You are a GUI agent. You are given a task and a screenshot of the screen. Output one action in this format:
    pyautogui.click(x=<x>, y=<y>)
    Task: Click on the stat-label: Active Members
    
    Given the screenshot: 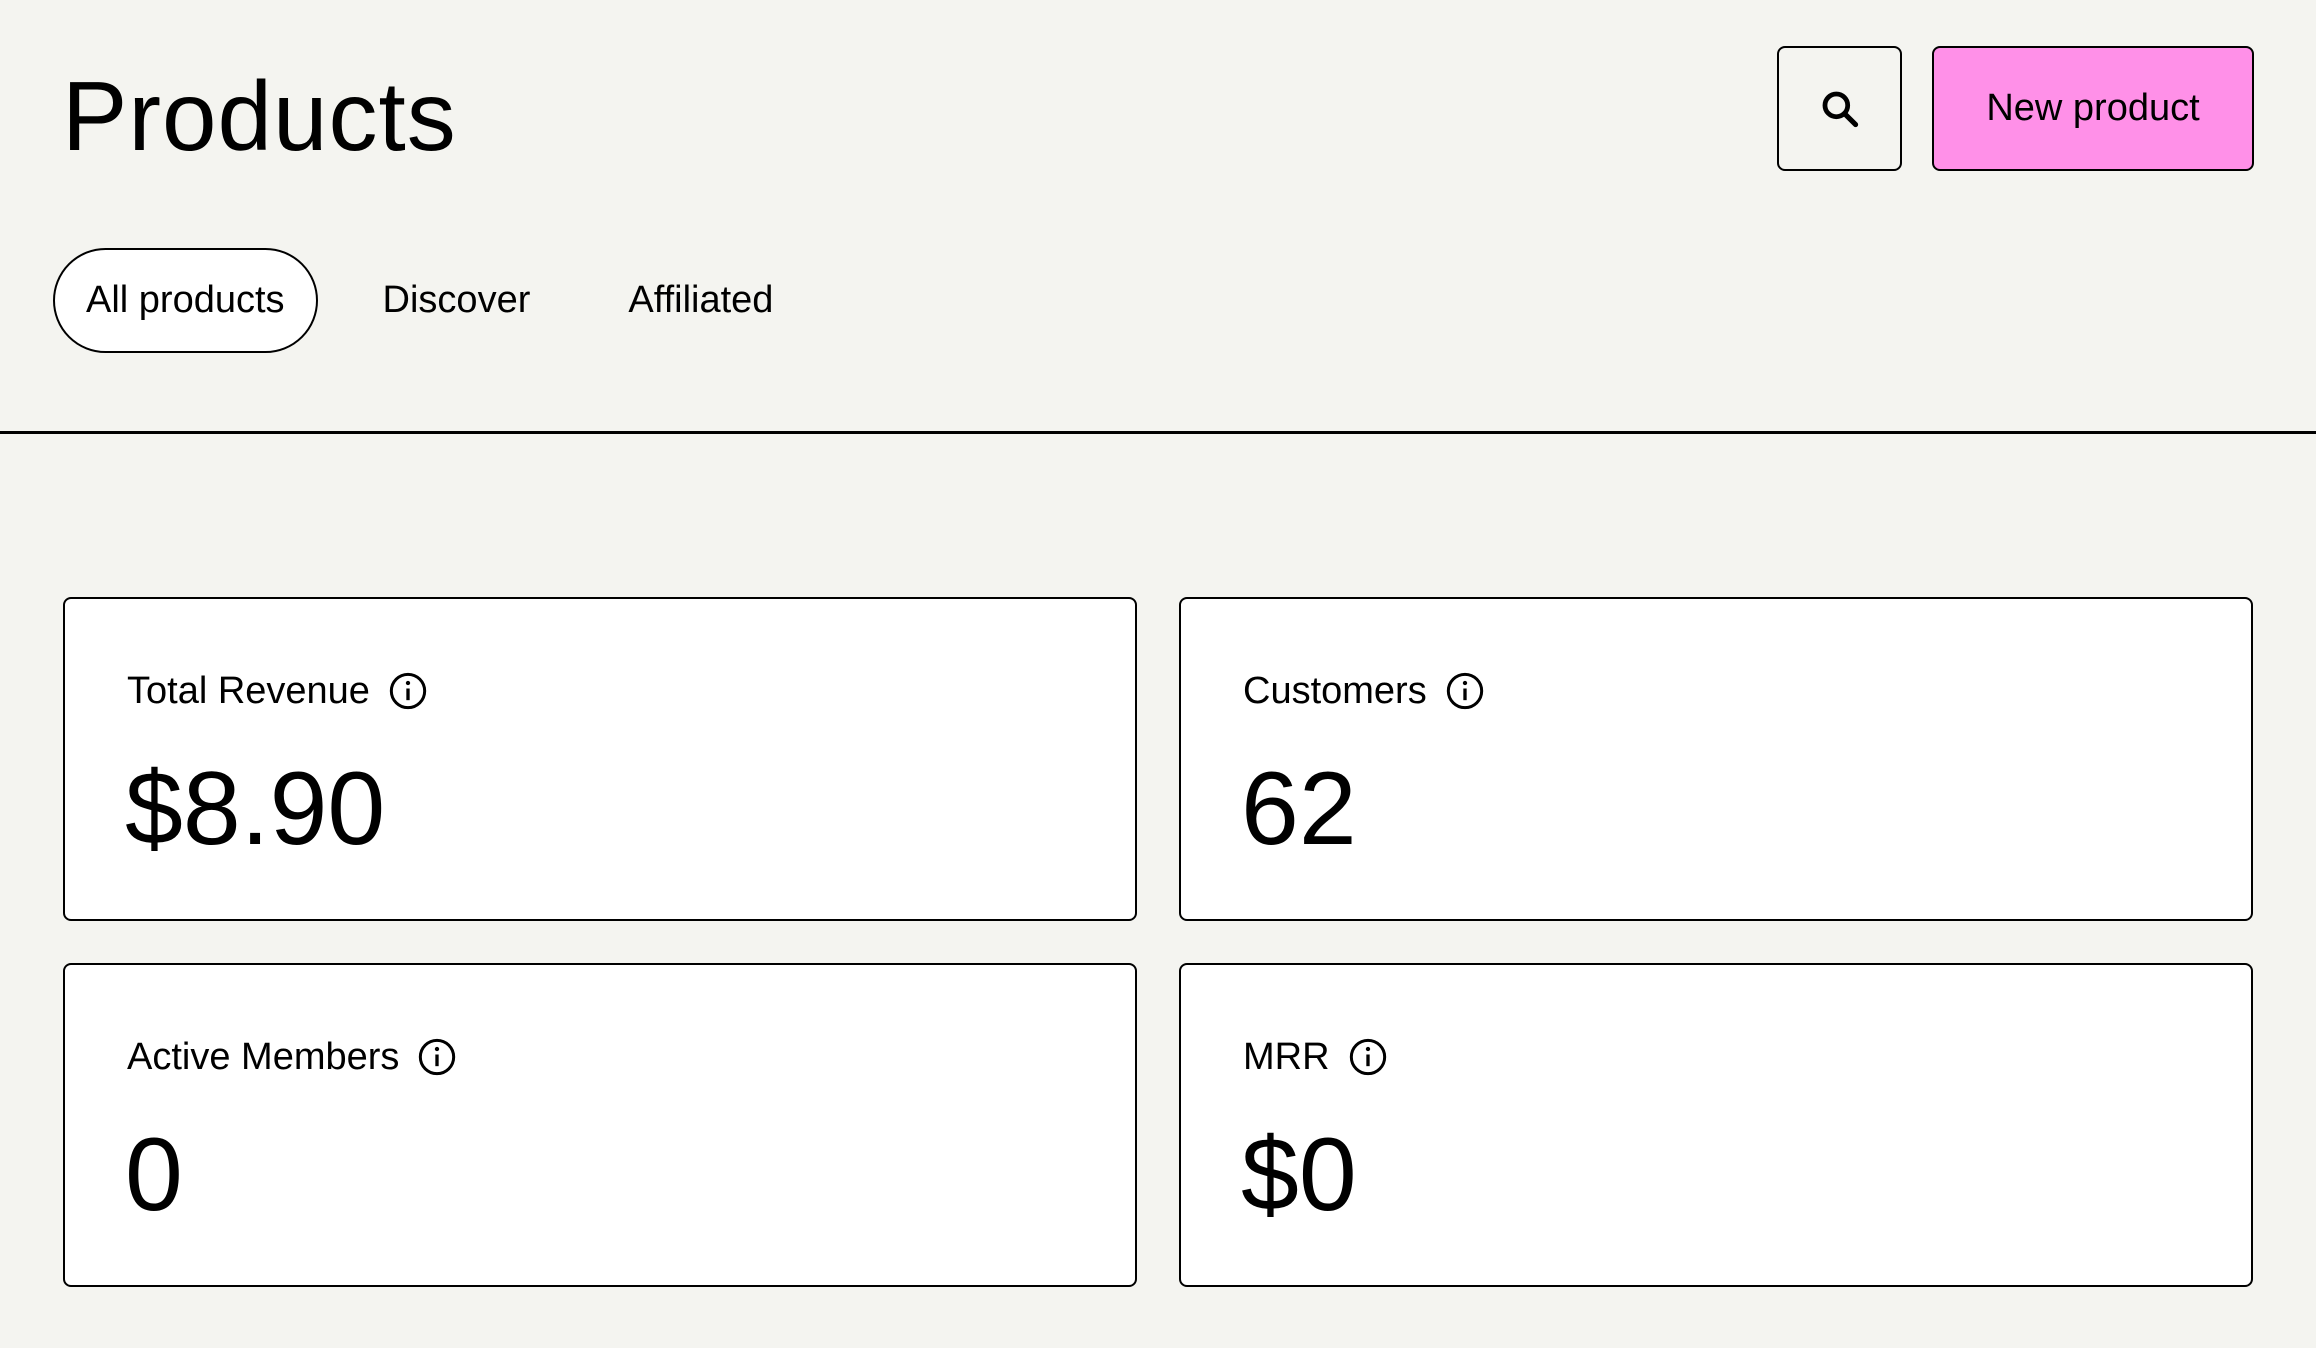 What is the action you would take?
    pyautogui.click(x=263, y=1057)
    